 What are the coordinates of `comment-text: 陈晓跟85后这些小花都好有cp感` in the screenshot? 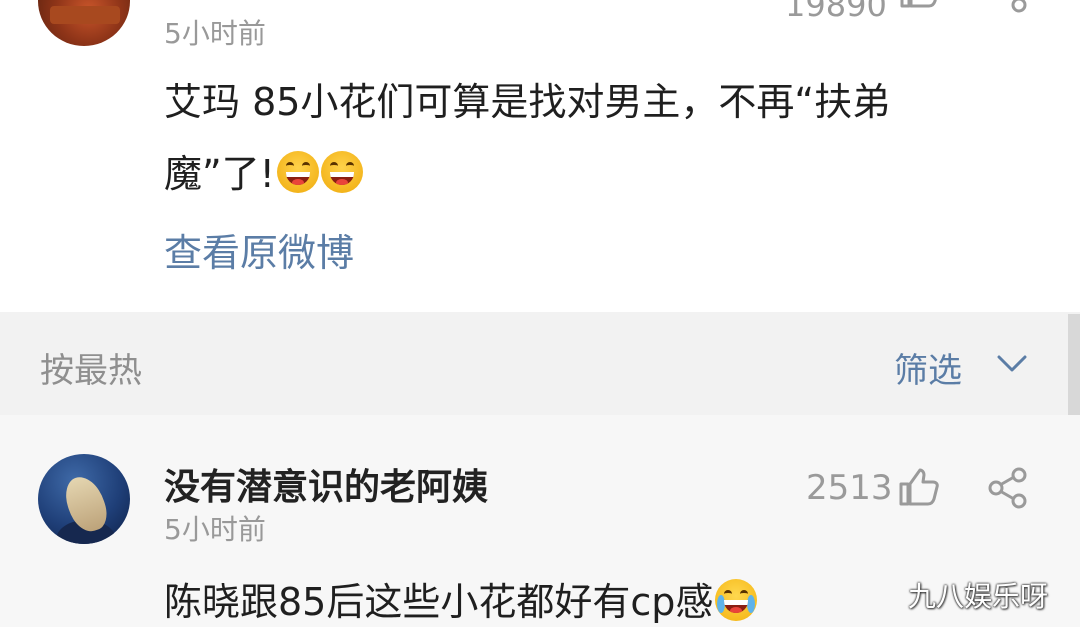 It's located at (461, 602).